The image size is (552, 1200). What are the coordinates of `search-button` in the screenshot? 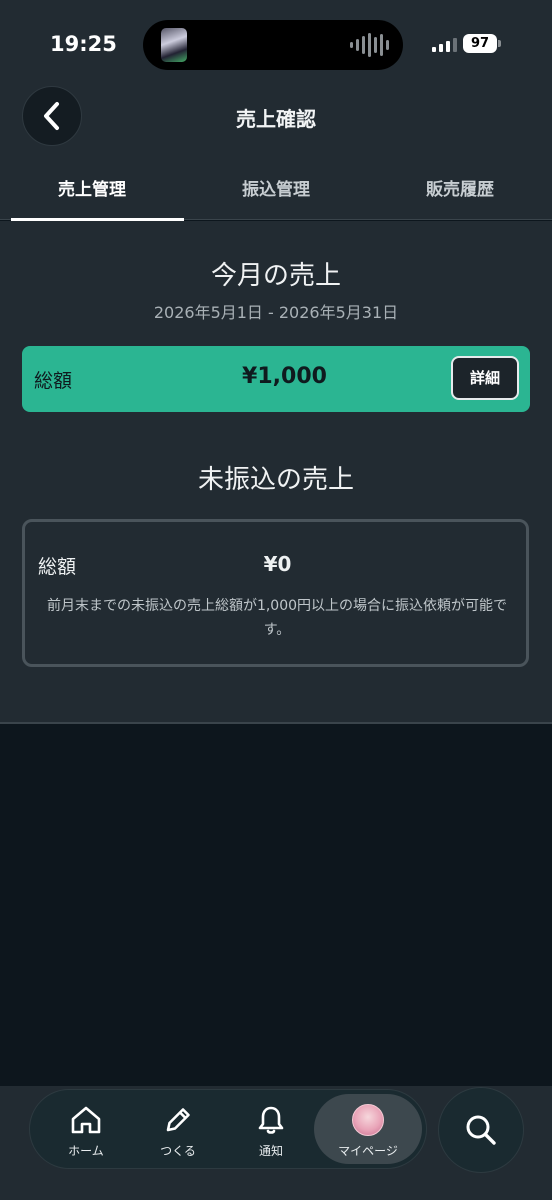 It's located at (481, 1130).